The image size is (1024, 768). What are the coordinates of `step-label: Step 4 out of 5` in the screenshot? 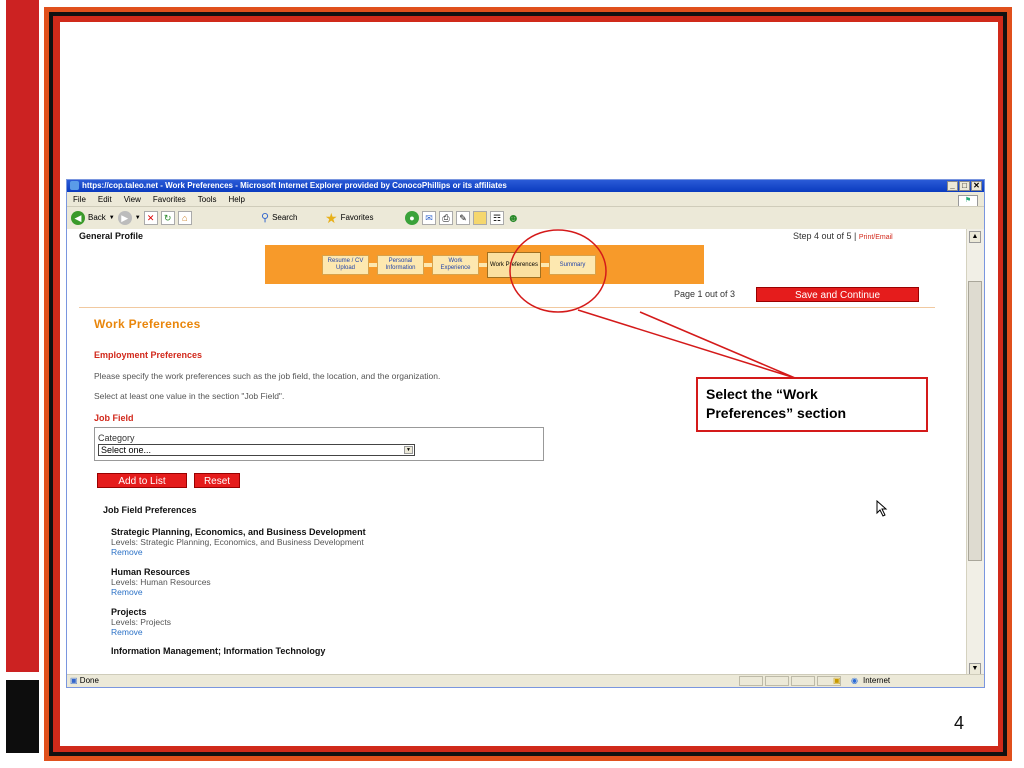 It's located at (822, 236).